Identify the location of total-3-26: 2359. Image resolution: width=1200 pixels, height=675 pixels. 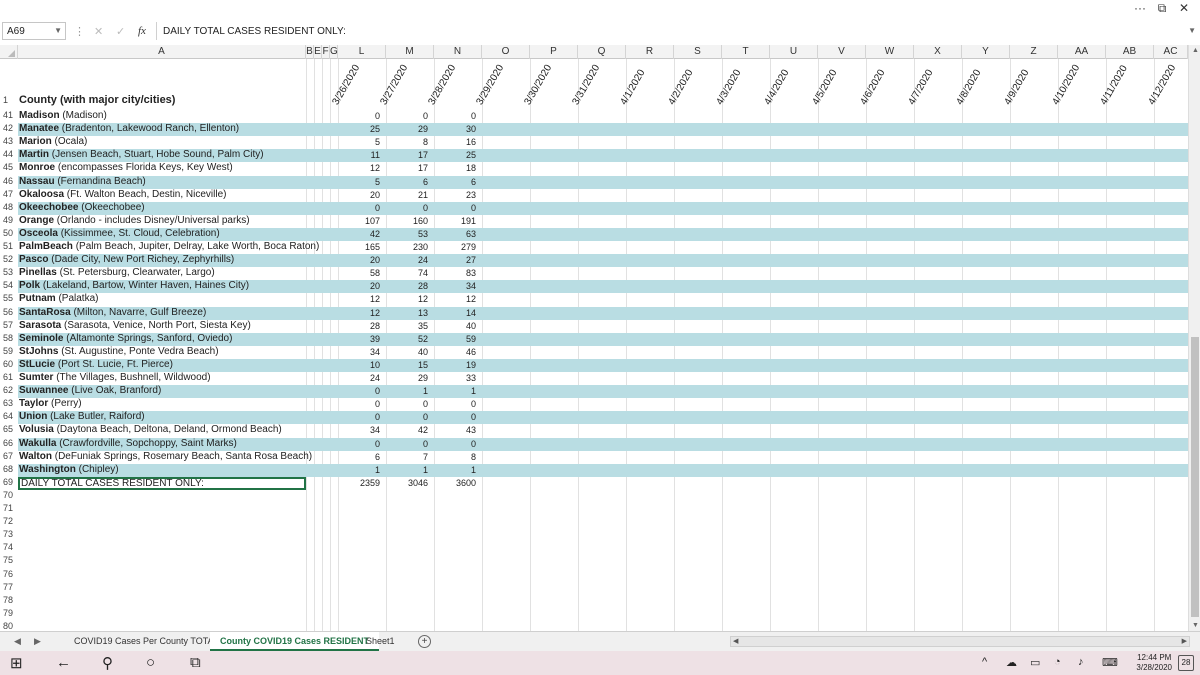
(359, 483).